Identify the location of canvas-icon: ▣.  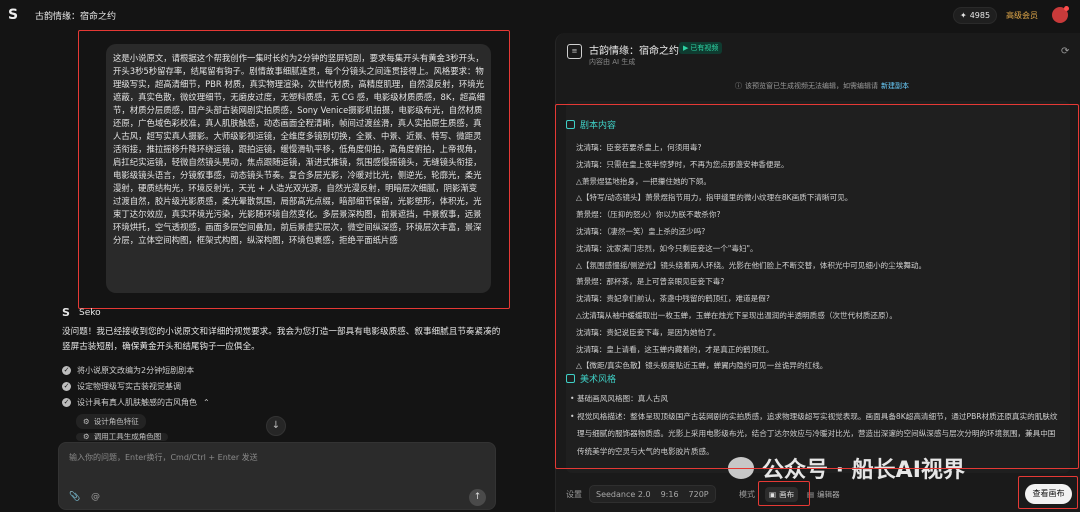
(773, 494).